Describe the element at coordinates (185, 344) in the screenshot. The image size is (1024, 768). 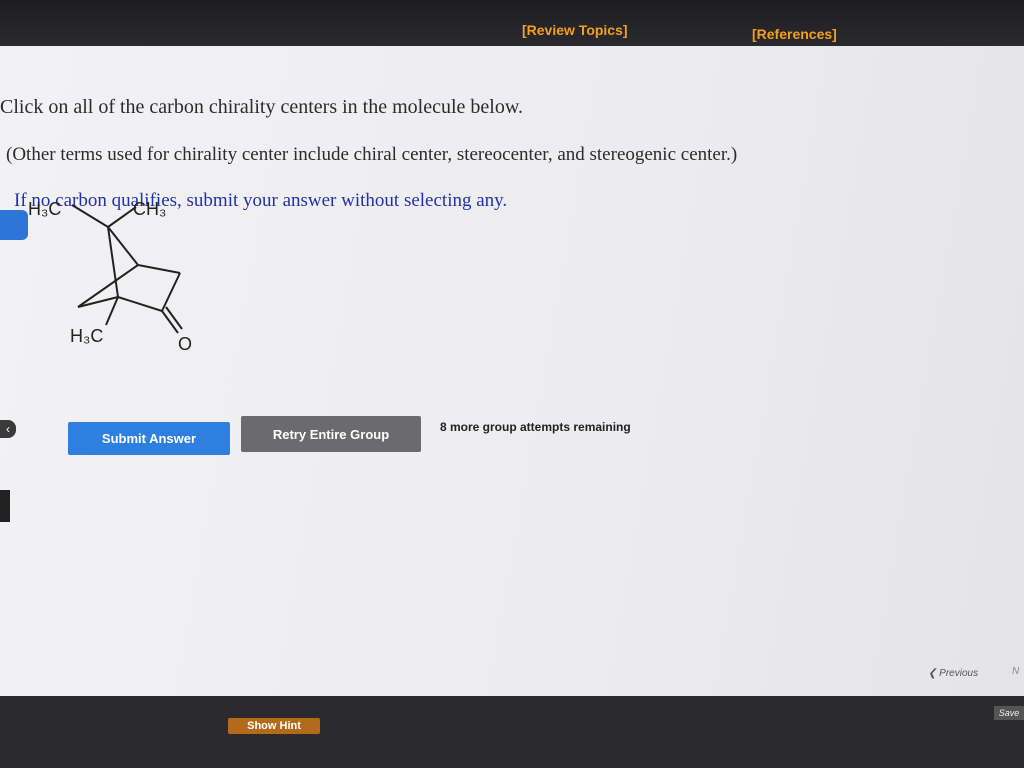
I see `oxygen-label: O` at that location.